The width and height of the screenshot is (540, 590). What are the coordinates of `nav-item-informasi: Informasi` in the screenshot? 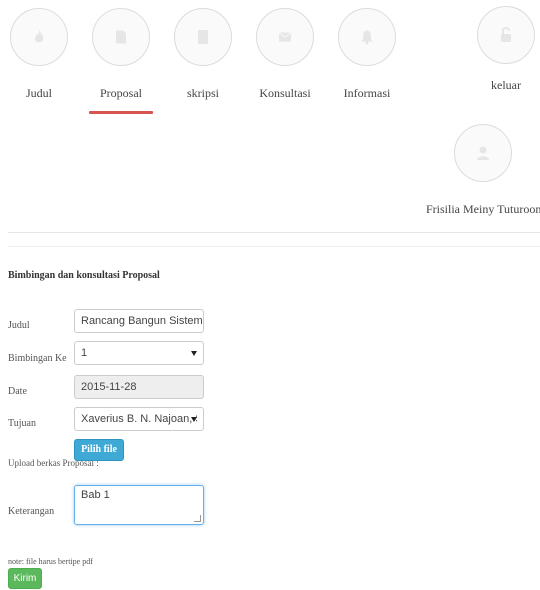 It's located at (367, 54).